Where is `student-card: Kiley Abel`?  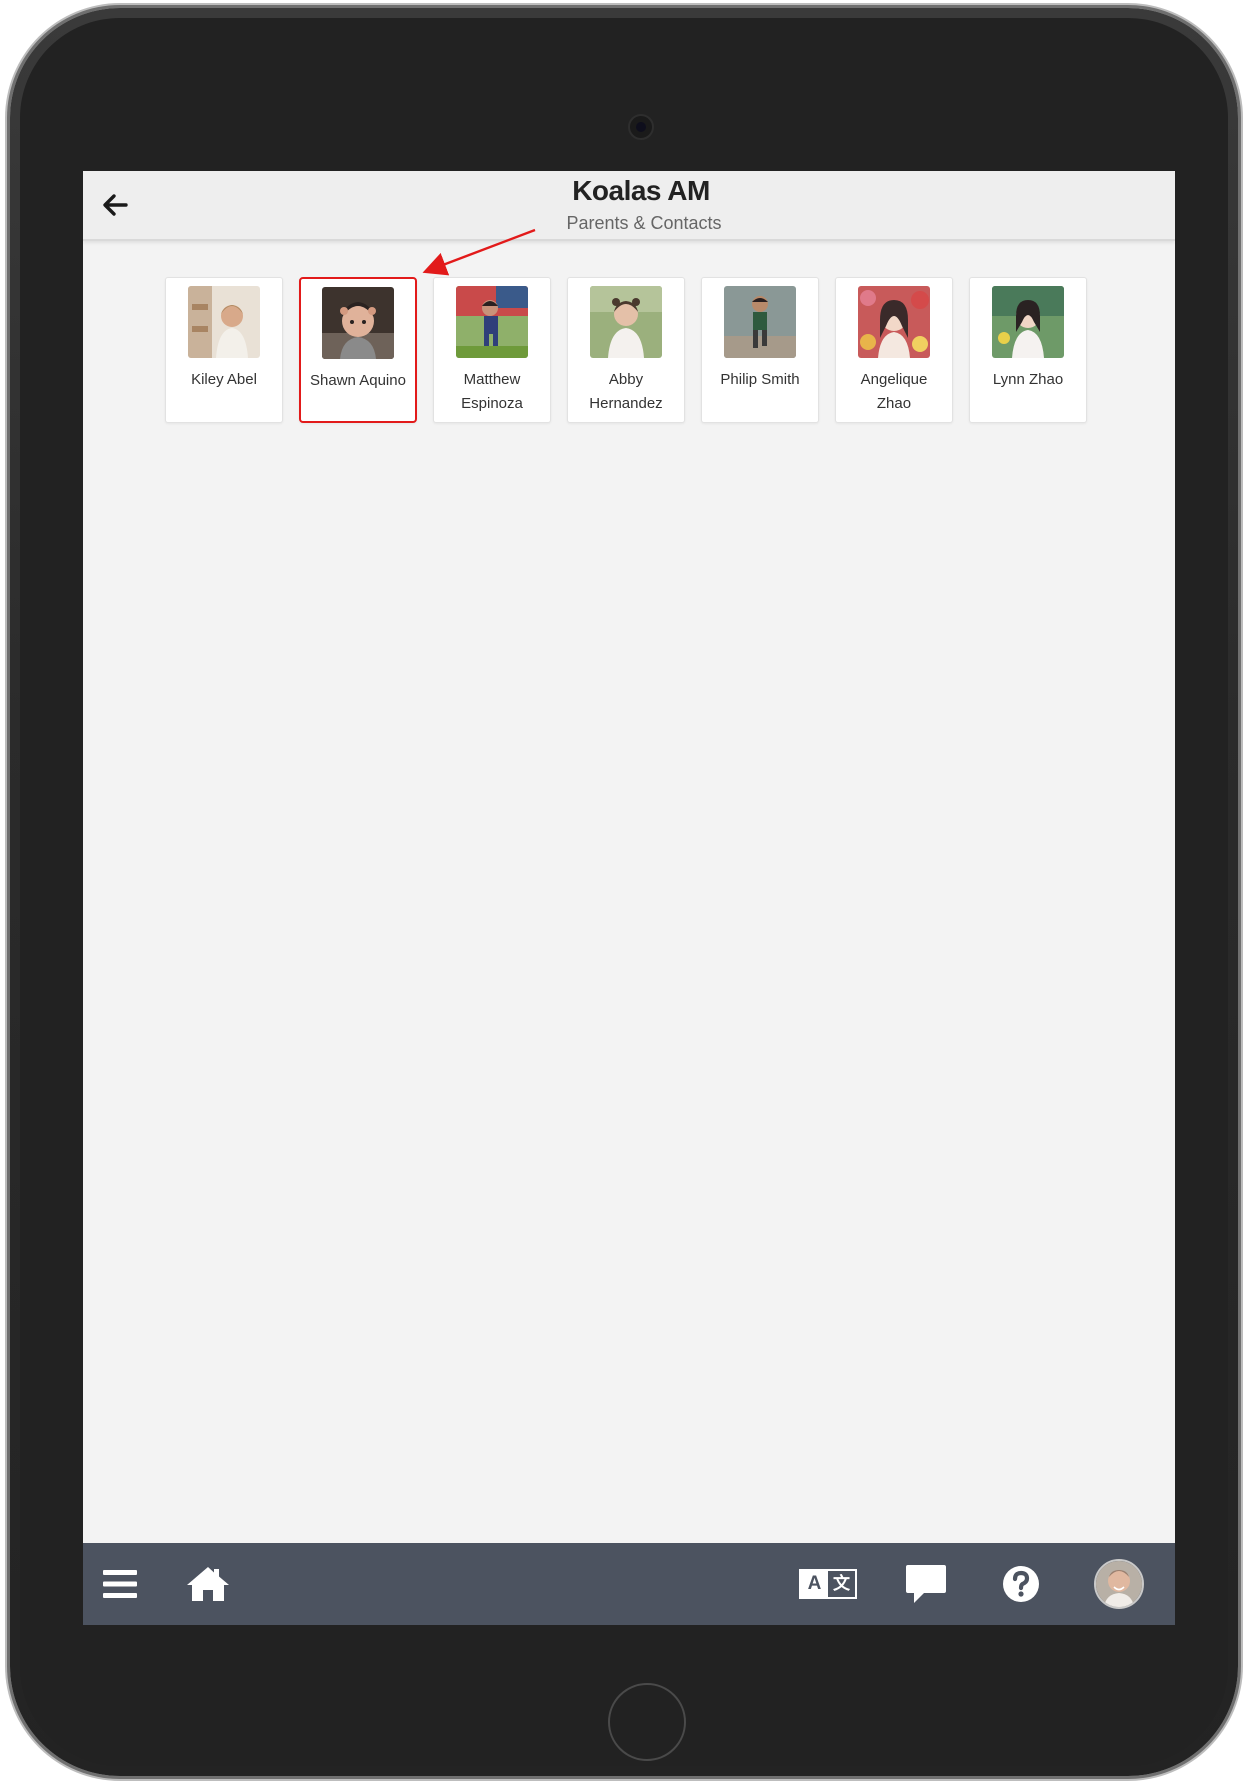 student-card: Kiley Abel is located at coordinates (224, 350).